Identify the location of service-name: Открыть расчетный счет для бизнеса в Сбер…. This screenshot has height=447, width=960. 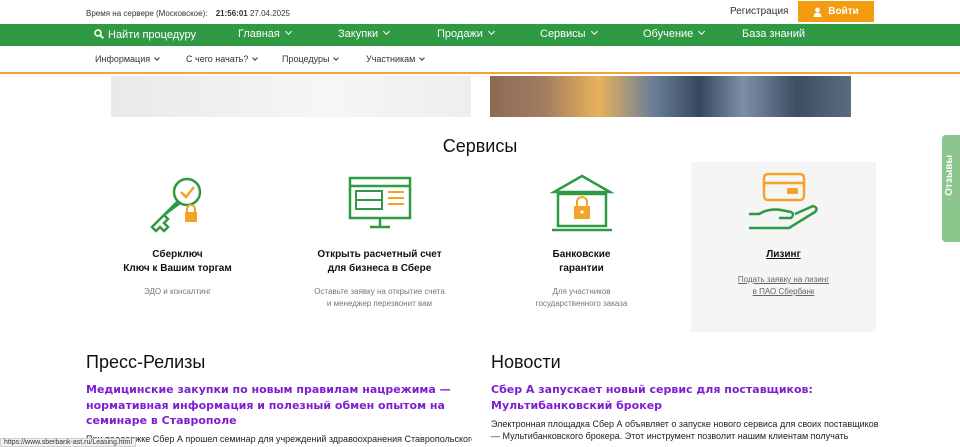
(379, 262).